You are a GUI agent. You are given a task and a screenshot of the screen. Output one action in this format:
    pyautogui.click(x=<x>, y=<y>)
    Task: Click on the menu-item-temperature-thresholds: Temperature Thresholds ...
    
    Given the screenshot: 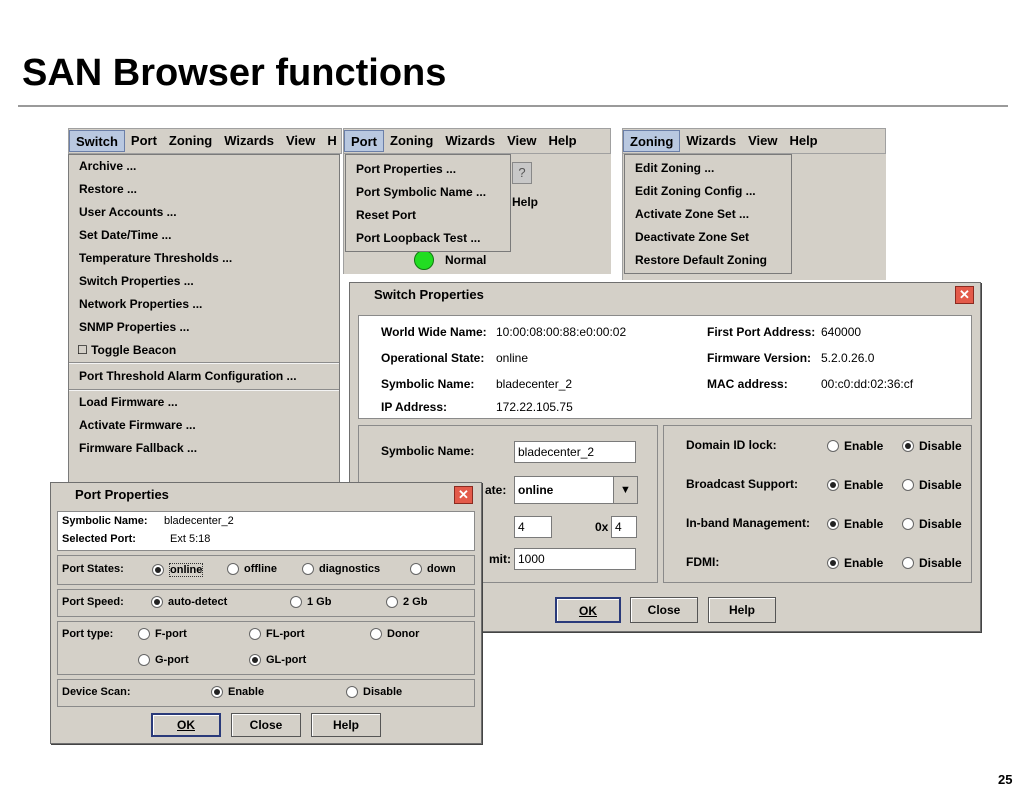 What is the action you would take?
    pyautogui.click(x=204, y=258)
    